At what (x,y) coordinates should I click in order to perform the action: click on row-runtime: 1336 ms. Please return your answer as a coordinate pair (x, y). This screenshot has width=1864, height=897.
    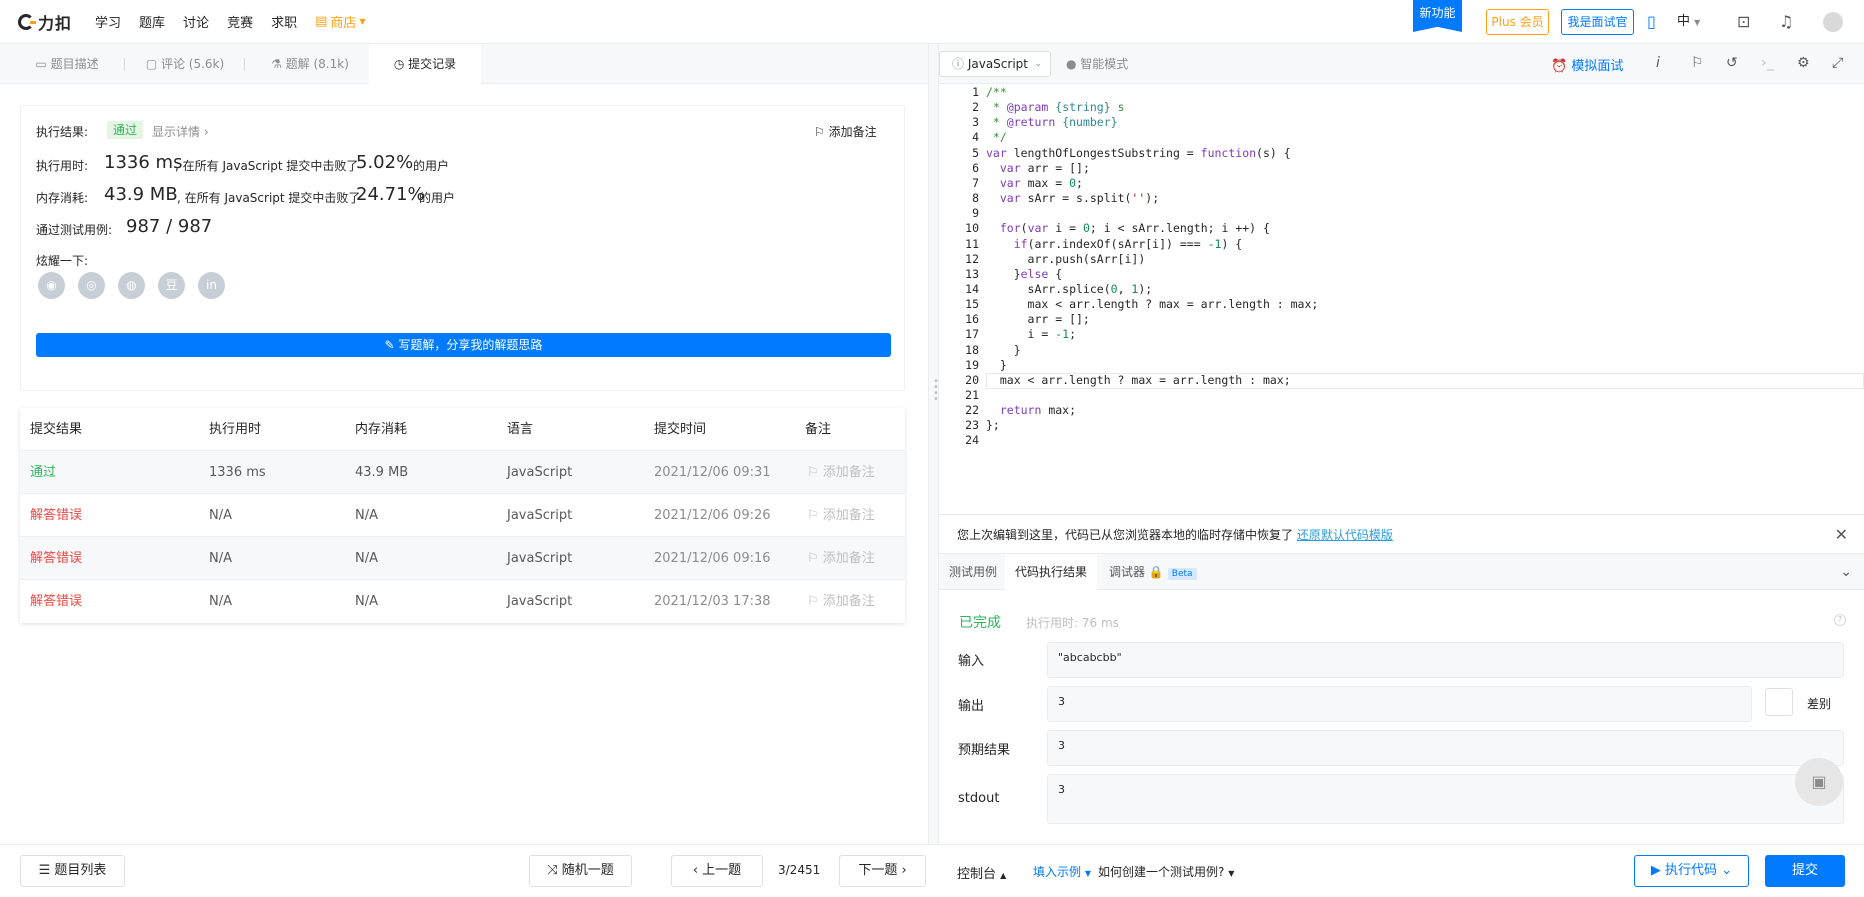
    Looking at the image, I should click on (237, 472).